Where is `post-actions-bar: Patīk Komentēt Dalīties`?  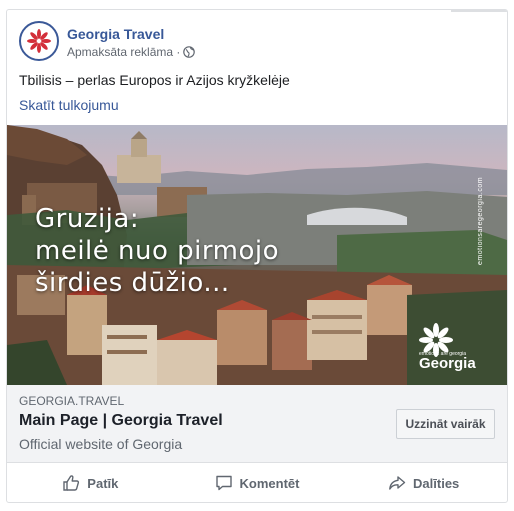 post-actions-bar: Patīk Komentēt Dalīties is located at coordinates (257, 482).